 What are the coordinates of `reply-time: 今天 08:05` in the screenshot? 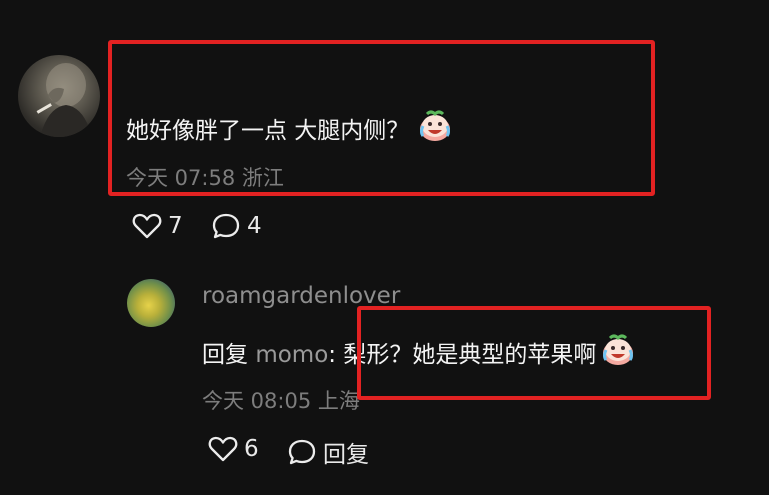 It's located at (257, 401).